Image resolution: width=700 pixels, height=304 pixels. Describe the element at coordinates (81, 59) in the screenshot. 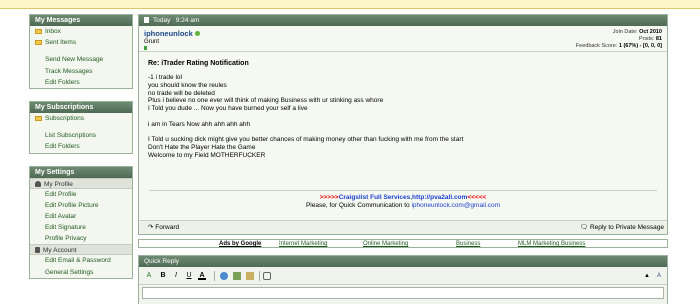

I see `sidebar-item-send-new: Send New Message` at that location.